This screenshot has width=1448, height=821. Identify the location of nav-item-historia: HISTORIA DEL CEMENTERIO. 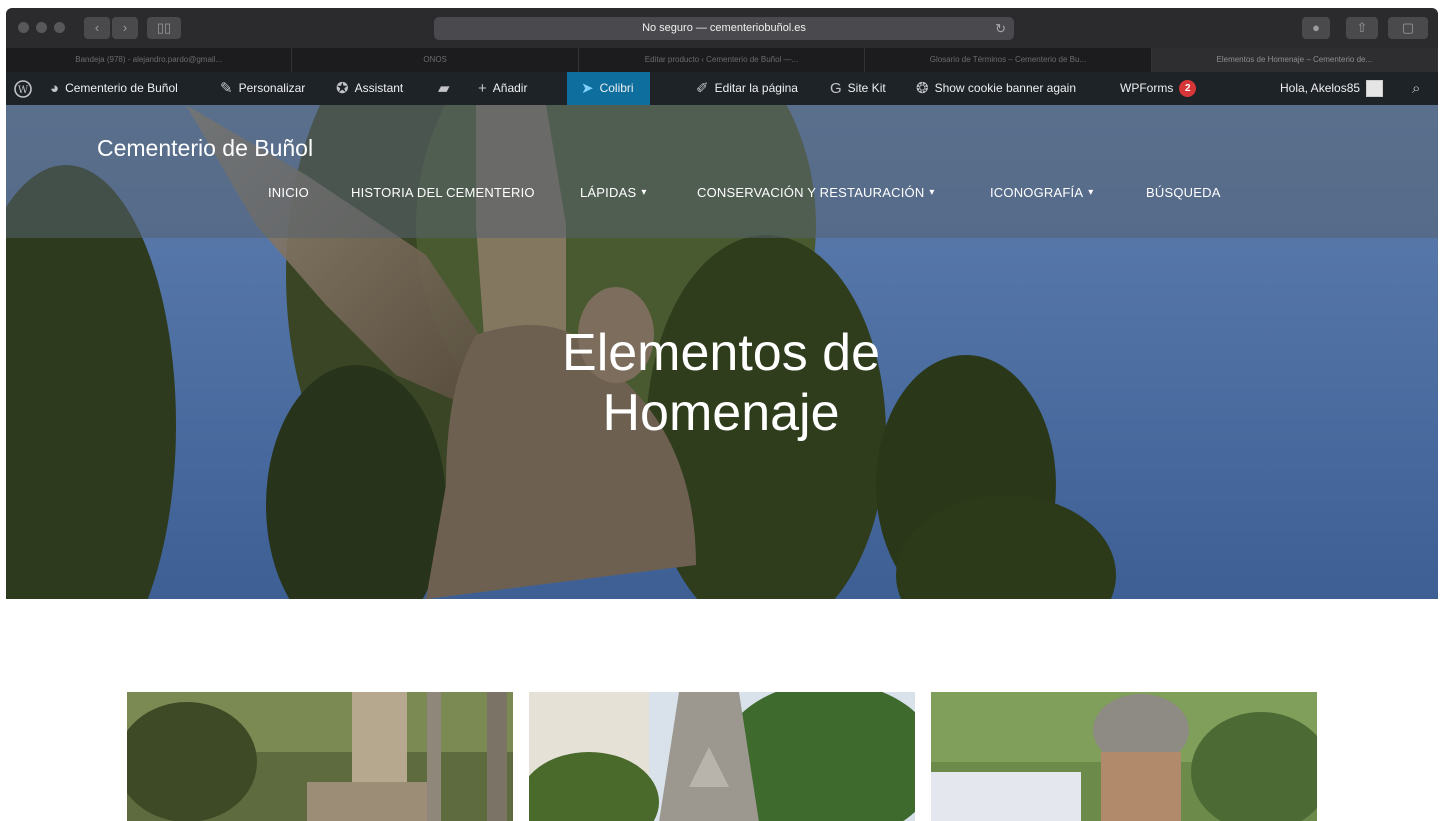
(443, 192).